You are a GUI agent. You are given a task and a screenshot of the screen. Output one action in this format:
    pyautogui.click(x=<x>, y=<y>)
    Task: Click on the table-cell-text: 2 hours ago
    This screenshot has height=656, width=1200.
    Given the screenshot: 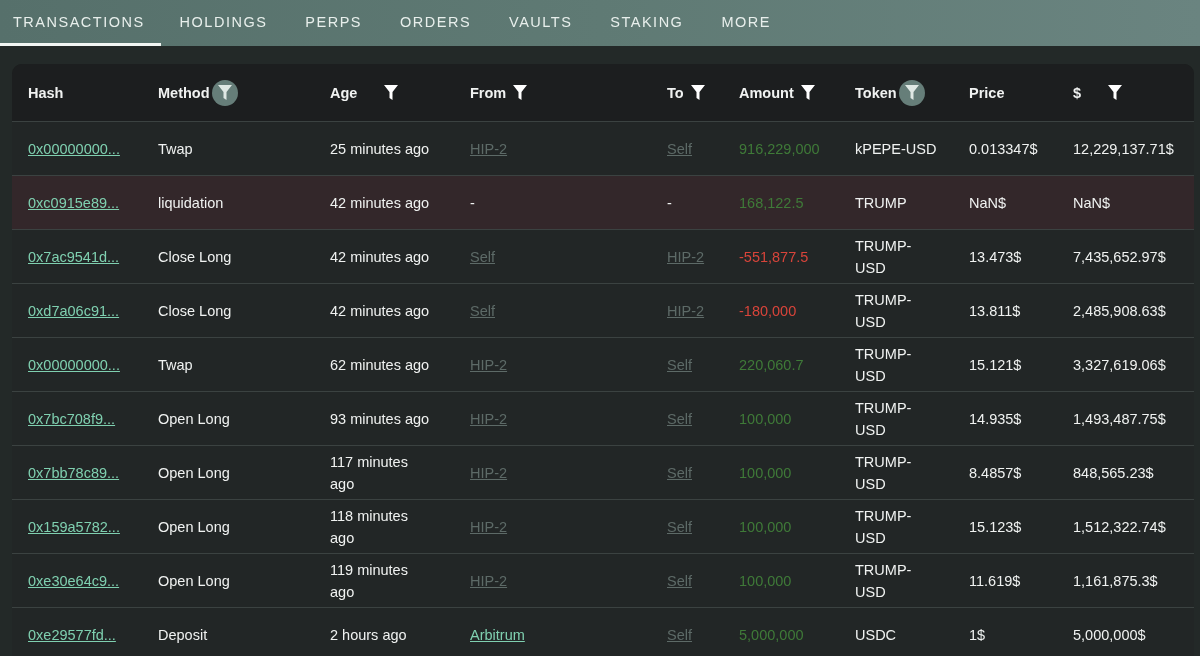 What is the action you would take?
    pyautogui.click(x=369, y=635)
    